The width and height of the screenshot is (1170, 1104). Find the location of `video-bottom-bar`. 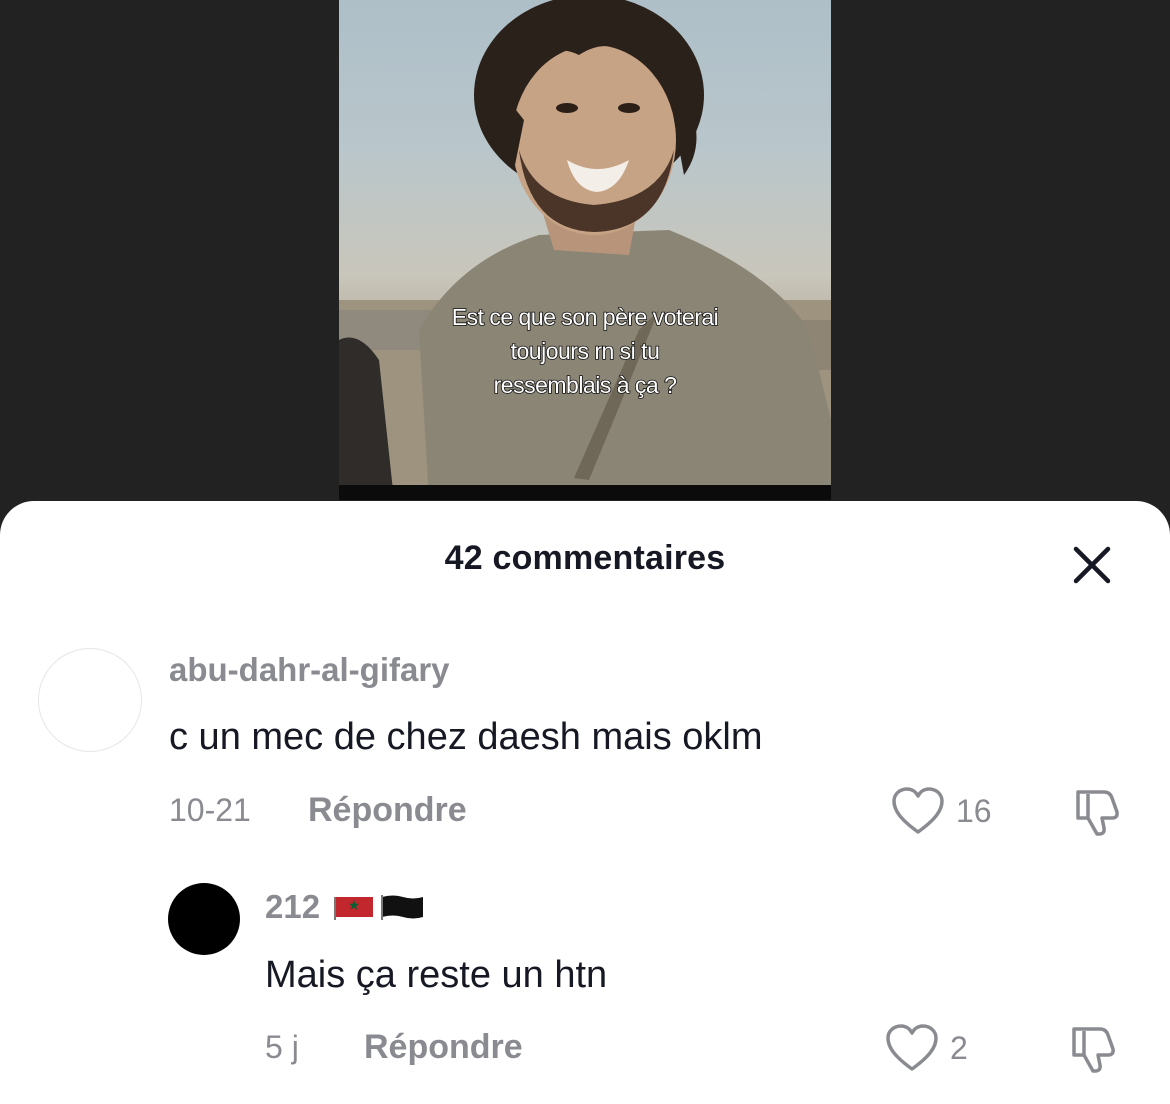

video-bottom-bar is located at coordinates (585, 492).